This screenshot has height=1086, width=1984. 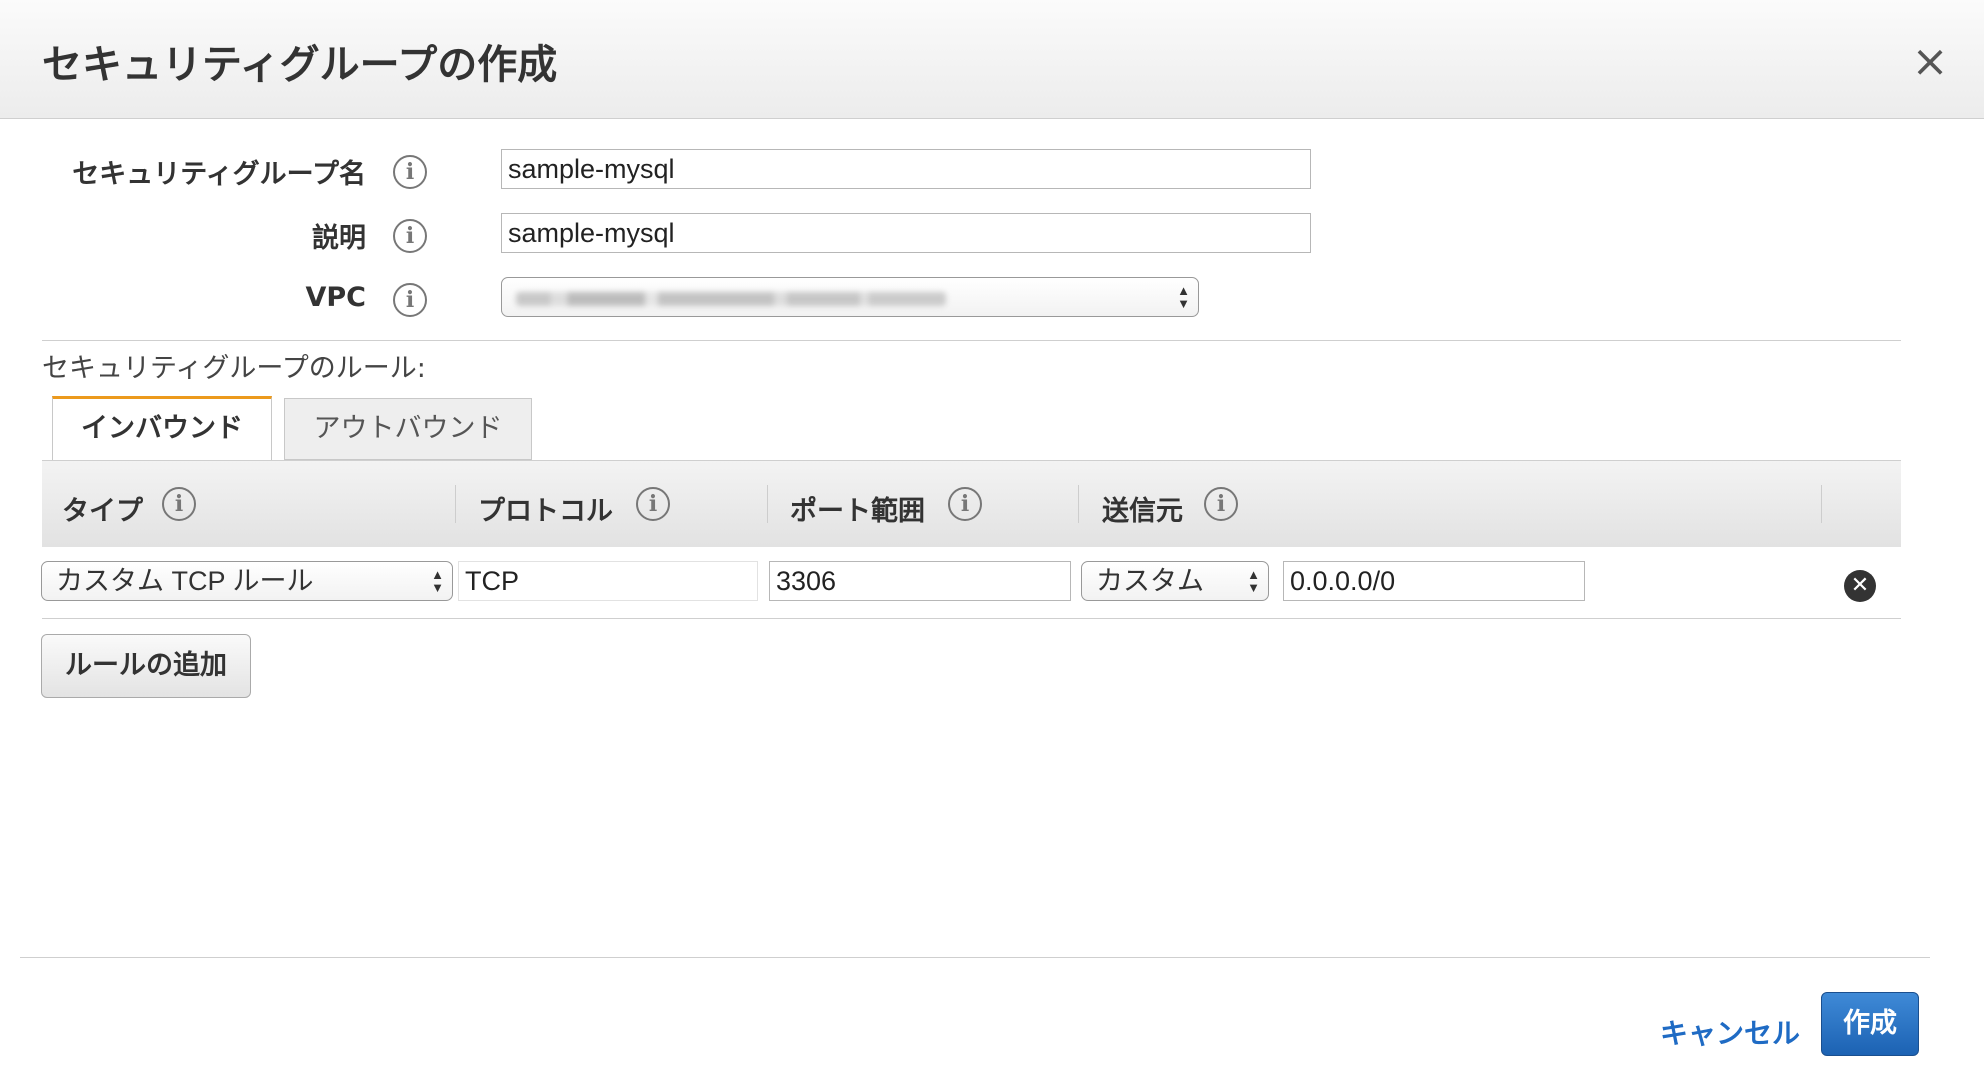 What do you see at coordinates (162, 428) in the screenshot?
I see `tab-inbound: インバウンド` at bounding box center [162, 428].